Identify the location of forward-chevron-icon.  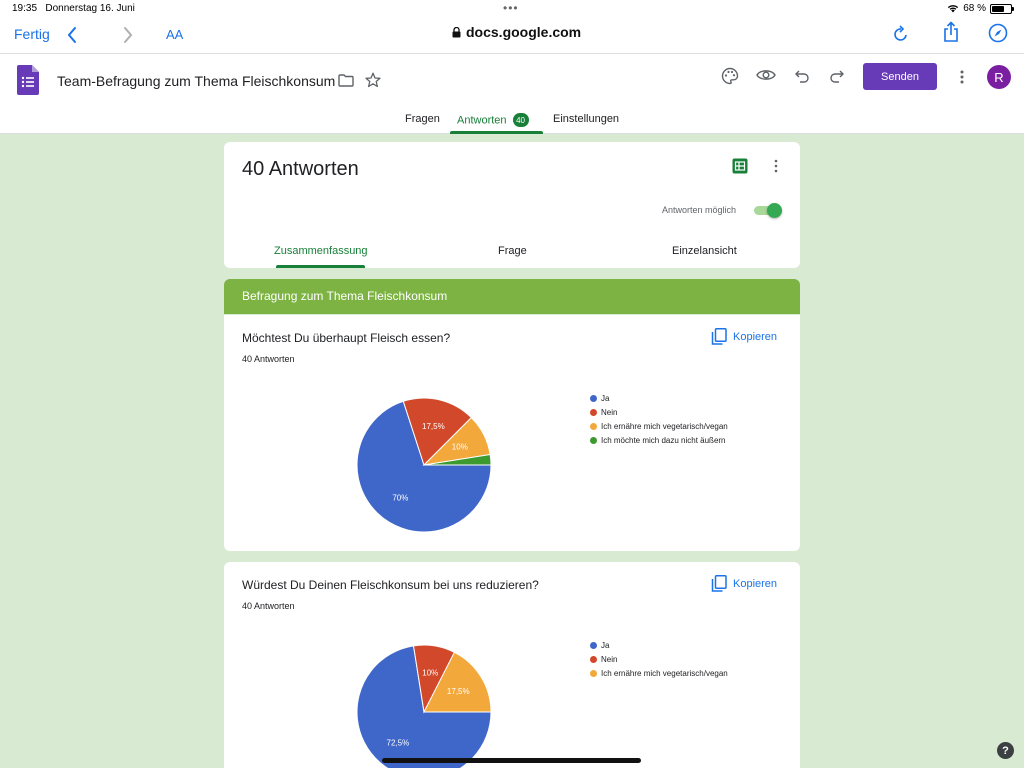
(128, 35).